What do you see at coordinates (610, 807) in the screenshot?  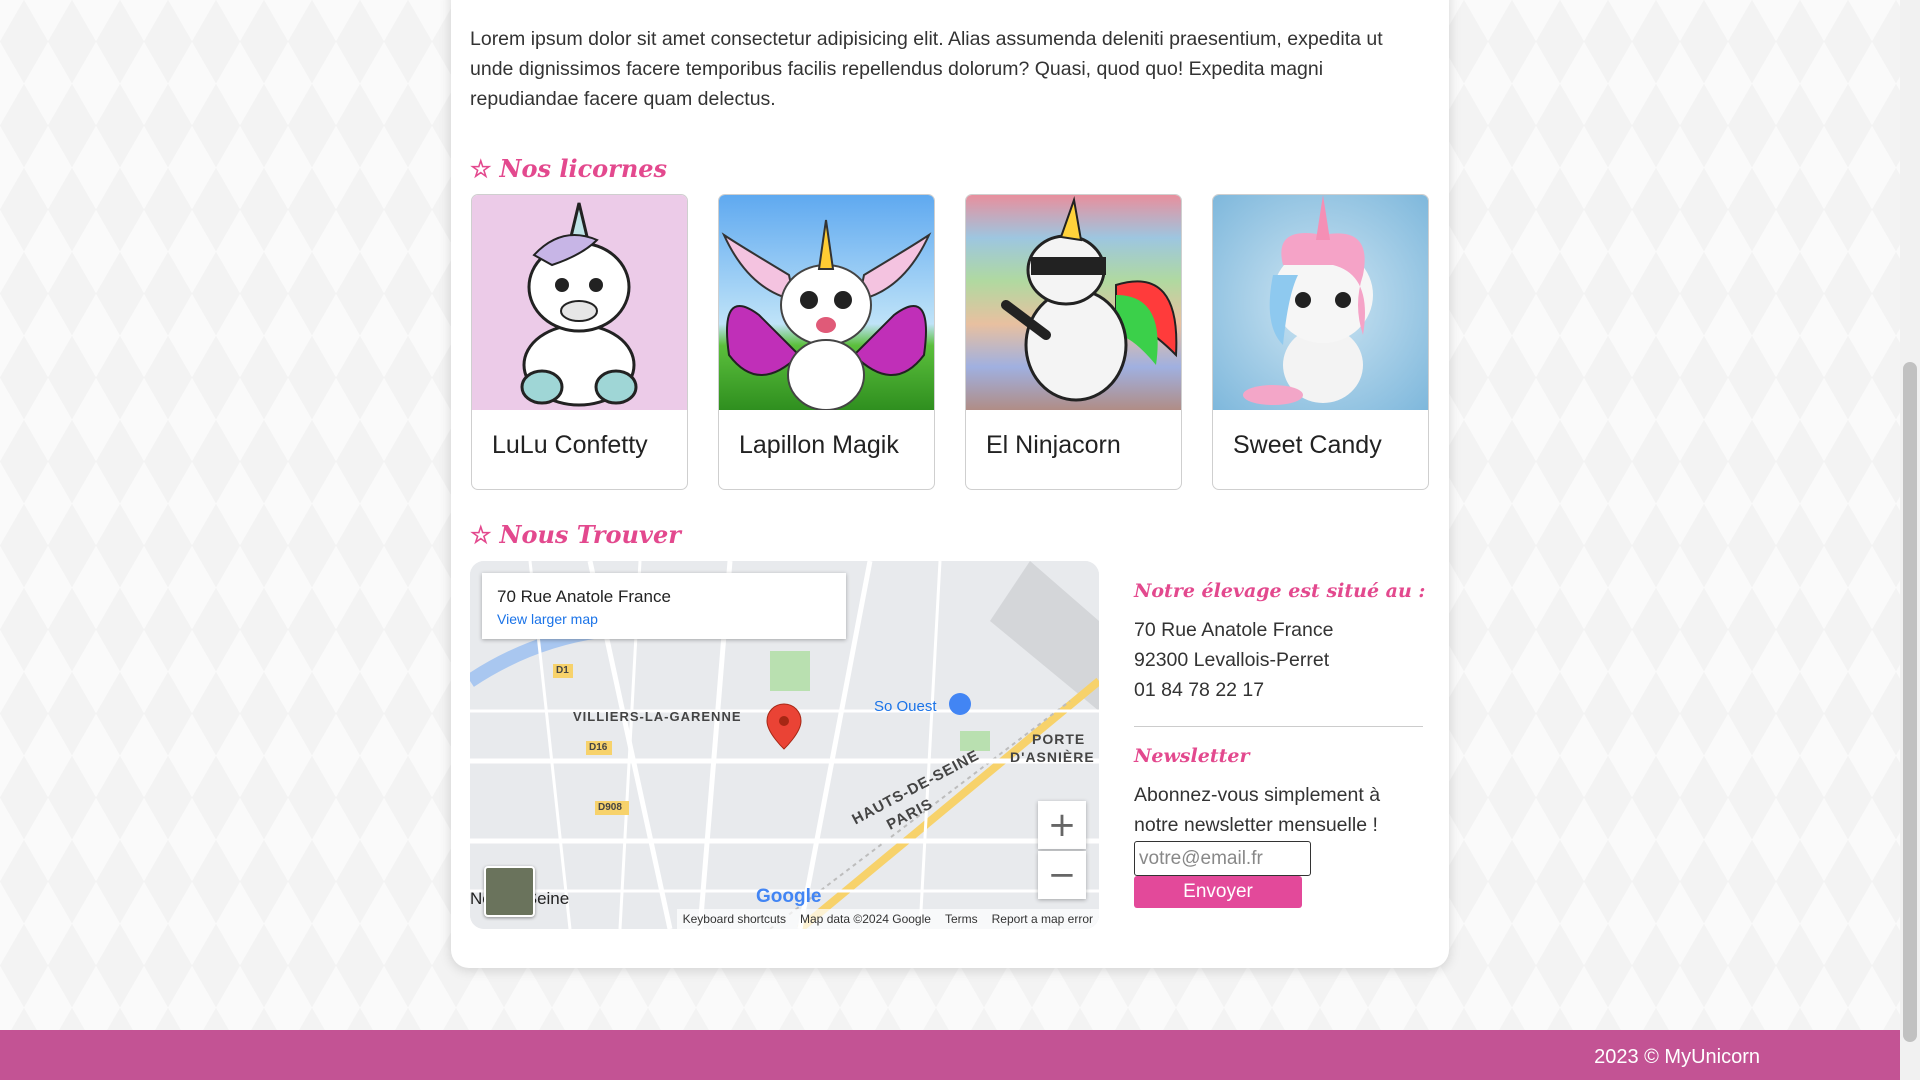 I see `map-label-d908: D908` at bounding box center [610, 807].